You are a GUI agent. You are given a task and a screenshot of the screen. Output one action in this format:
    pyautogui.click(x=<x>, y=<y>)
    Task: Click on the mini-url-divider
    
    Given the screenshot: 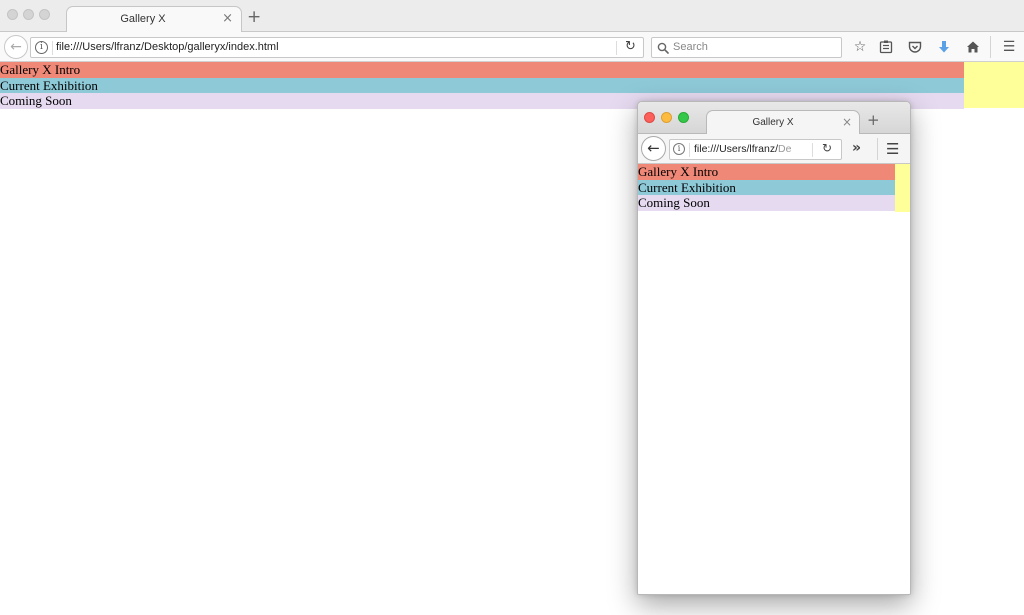 What is the action you would take?
    pyautogui.click(x=689, y=150)
    